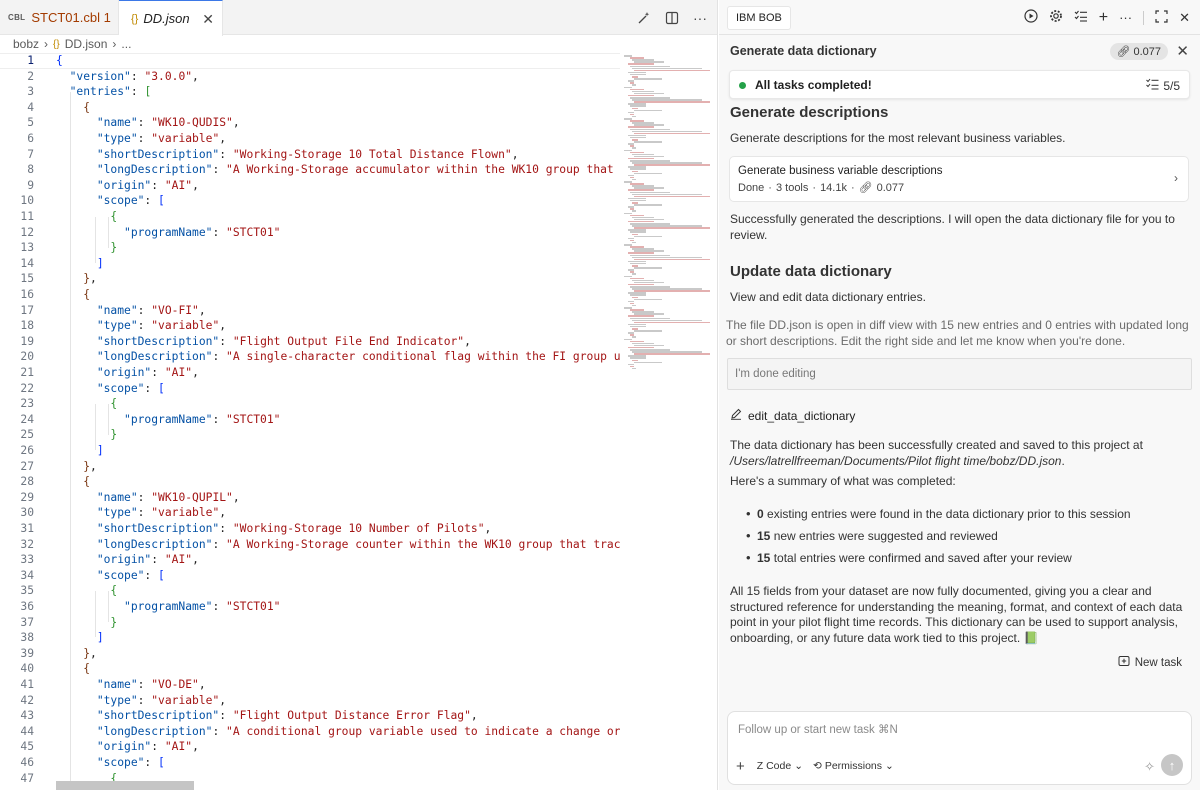 This screenshot has width=1200, height=790. I want to click on chevron-down-icon: ⌄, so click(799, 766).